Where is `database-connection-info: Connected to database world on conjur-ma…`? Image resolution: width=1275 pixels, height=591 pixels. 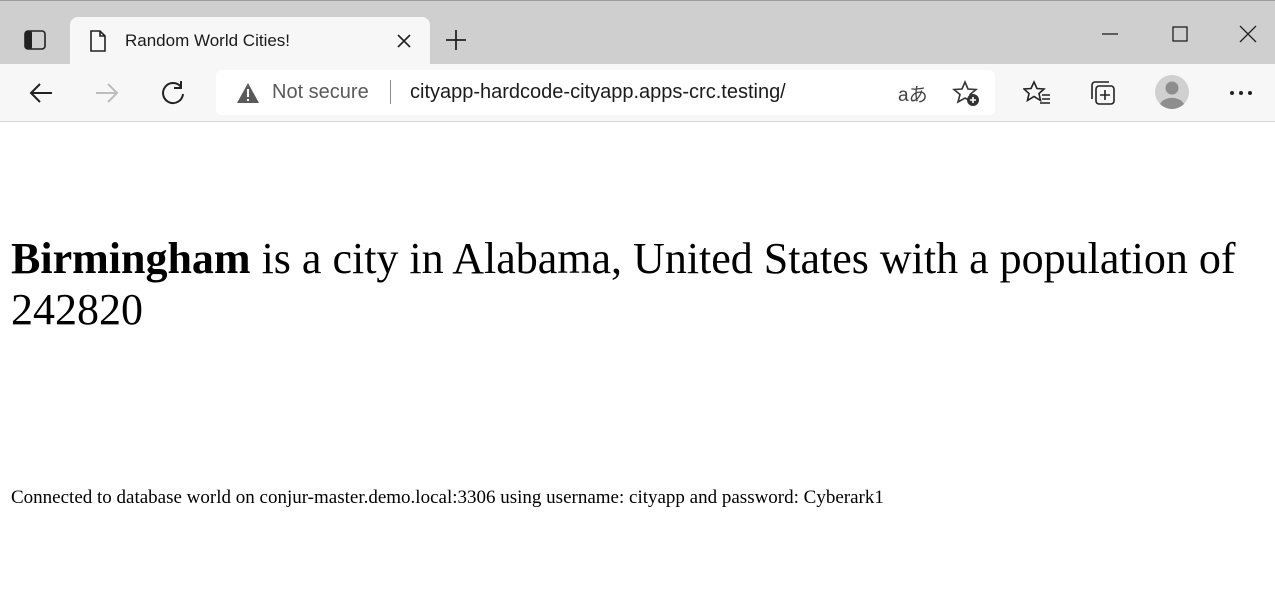
database-connection-info: Connected to database world on conjur-ma… is located at coordinates (447, 497).